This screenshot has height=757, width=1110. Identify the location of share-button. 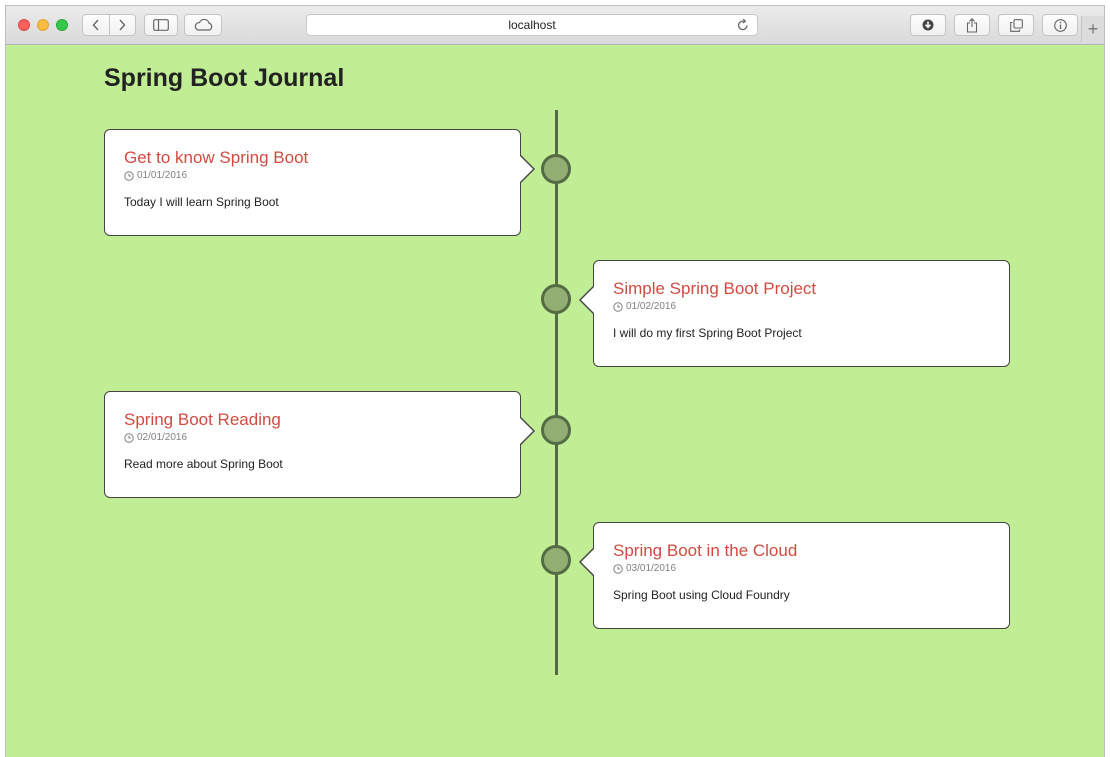
(972, 25).